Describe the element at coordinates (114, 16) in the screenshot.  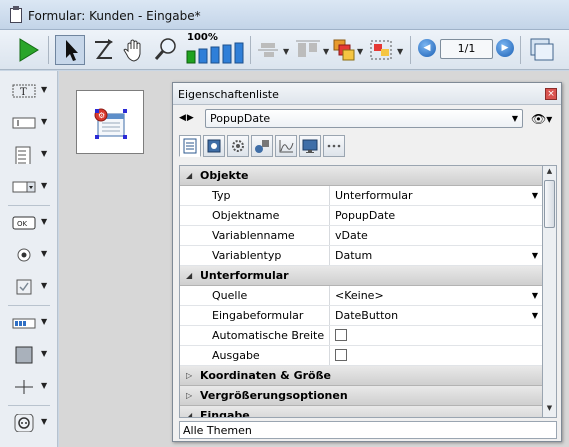
I see `window-title: Formular: Kunden - Eingabe*` at that location.